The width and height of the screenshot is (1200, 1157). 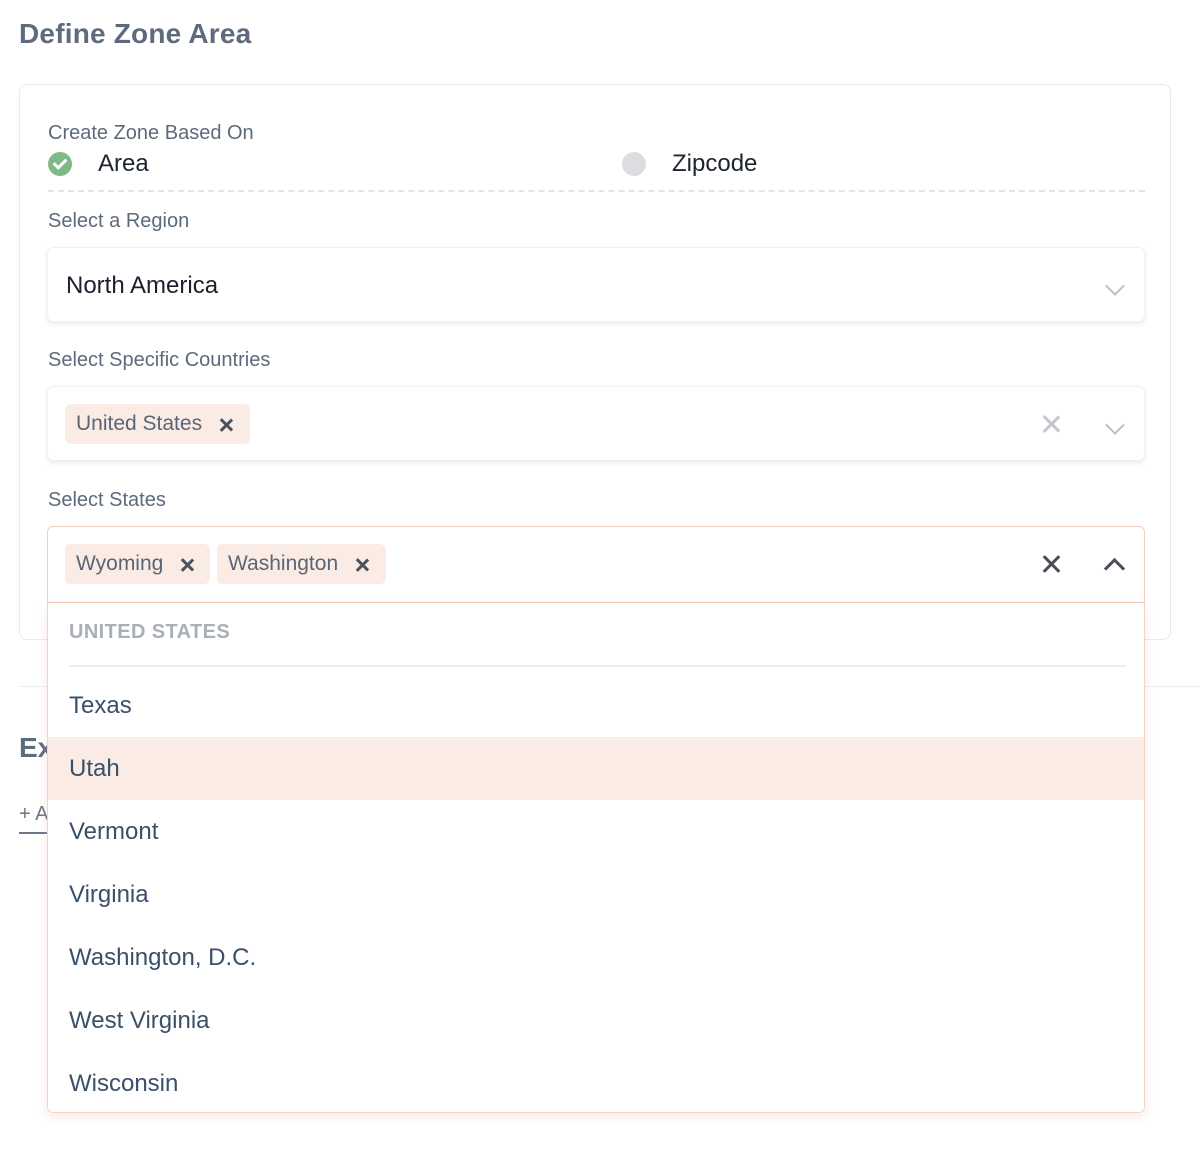 I want to click on states-label: Select States, so click(x=107, y=500).